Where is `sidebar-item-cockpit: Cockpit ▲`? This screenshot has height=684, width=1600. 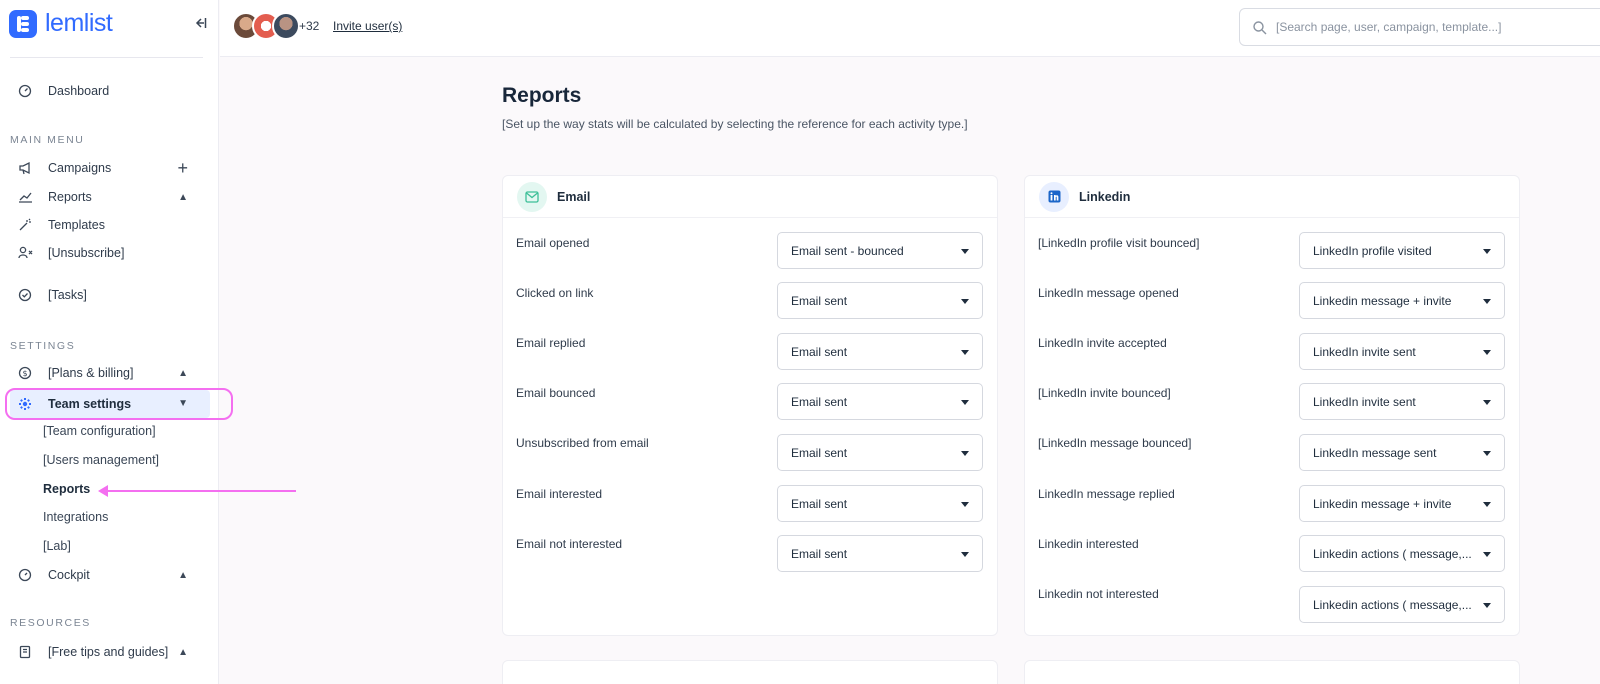
sidebar-item-cockpit: Cockpit ▲ is located at coordinates (110, 575).